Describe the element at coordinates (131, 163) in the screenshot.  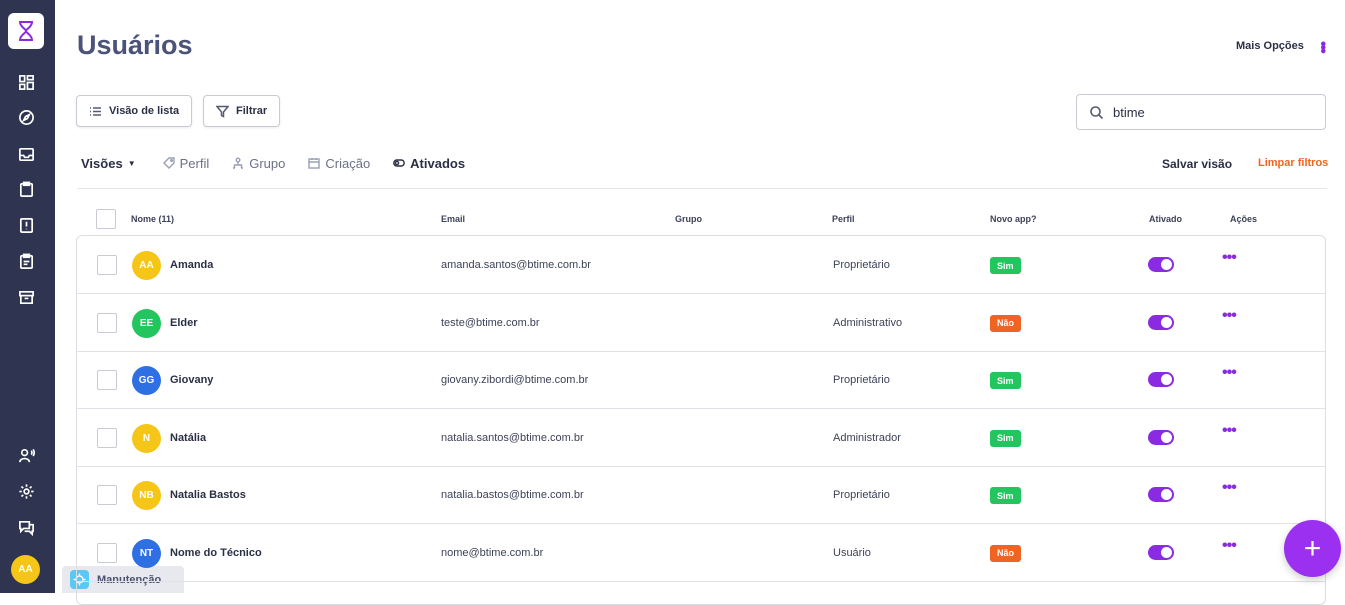
I see `caret-down-icon: ▼` at that location.